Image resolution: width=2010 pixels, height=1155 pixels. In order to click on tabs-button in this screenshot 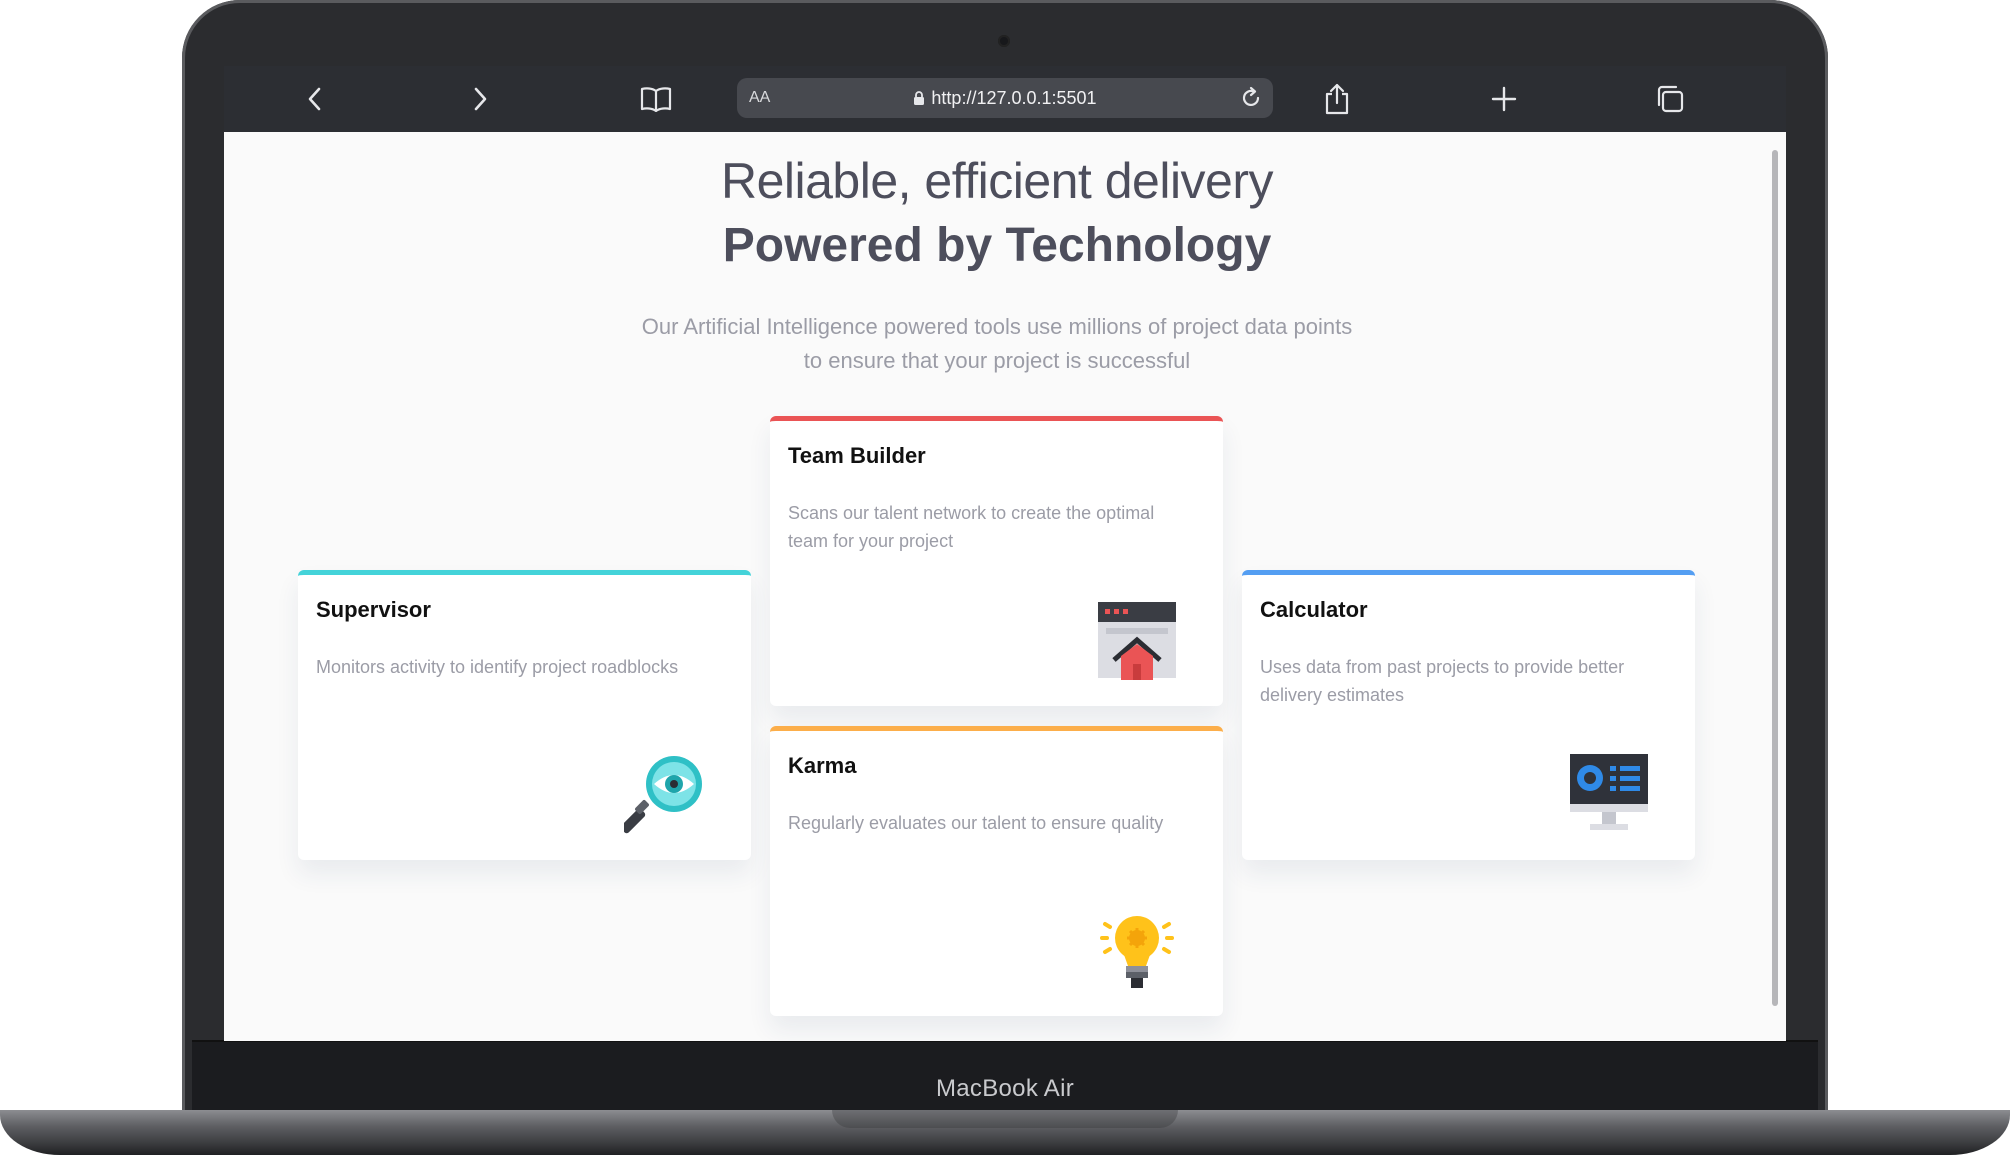, I will do `click(1670, 99)`.